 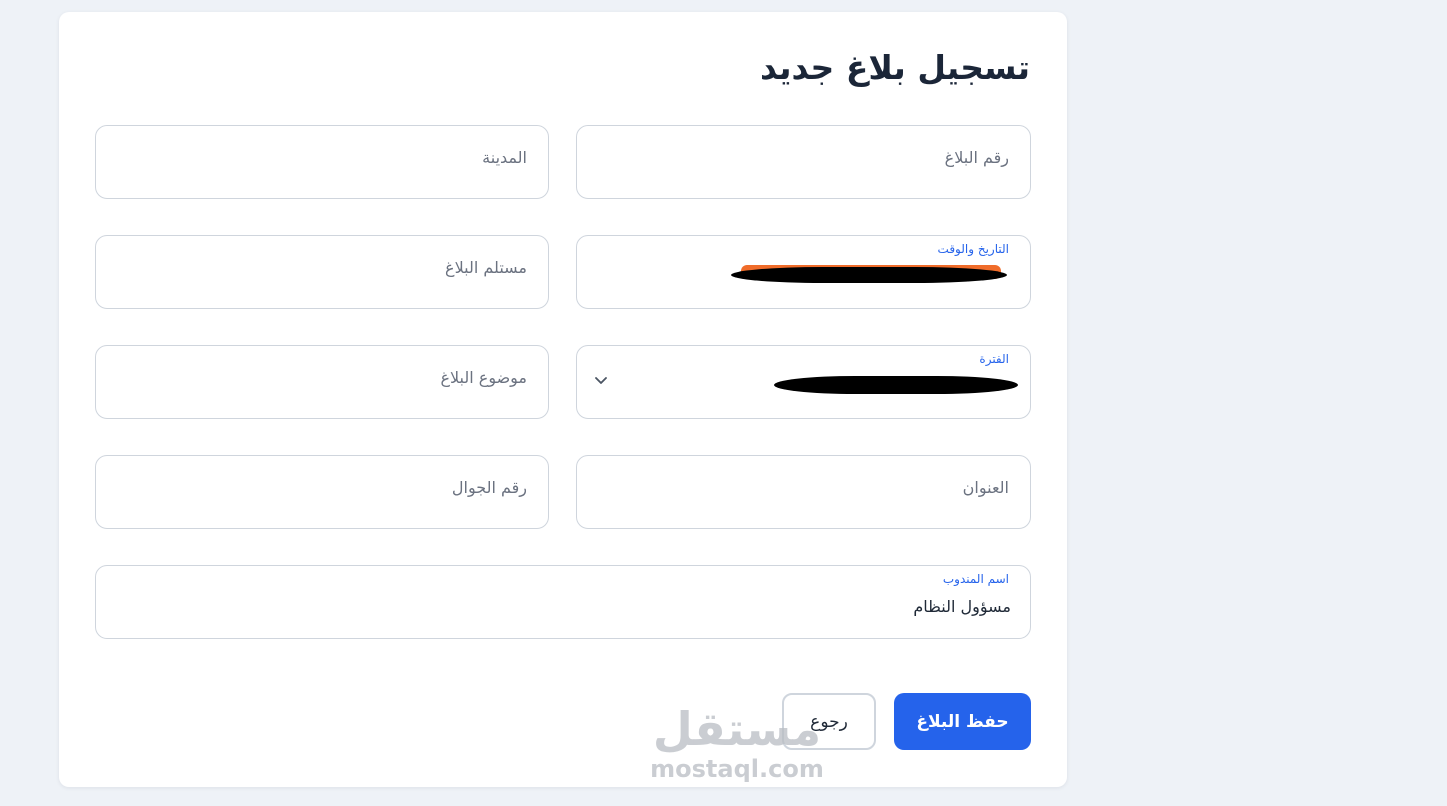 What do you see at coordinates (563, 602) in the screenshot?
I see `agent-name-field: اسم المندوب مسؤول النظام` at bounding box center [563, 602].